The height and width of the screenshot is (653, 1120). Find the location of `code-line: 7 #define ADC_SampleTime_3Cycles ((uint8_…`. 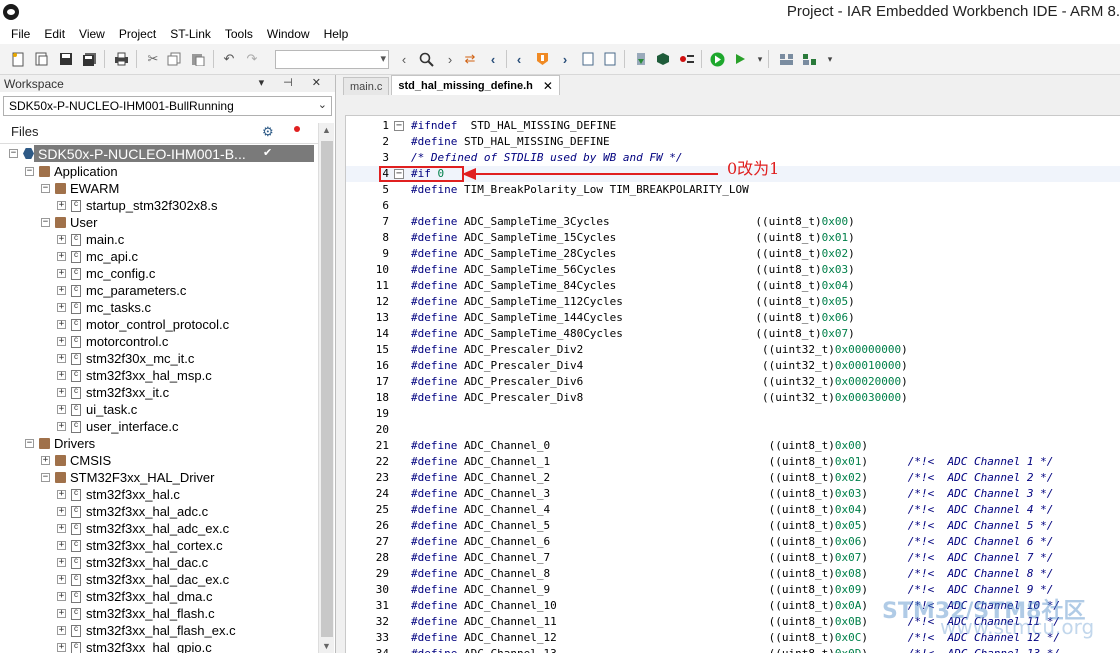

code-line: 7 #define ADC_SampleTime_3Cycles ((uint8_… is located at coordinates (733, 222).